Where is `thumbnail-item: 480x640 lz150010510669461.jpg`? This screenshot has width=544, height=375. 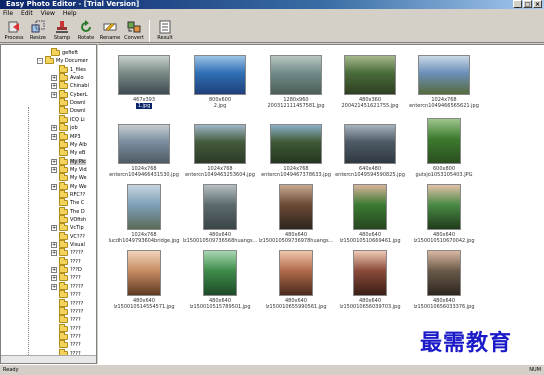
thumbnail-item: 480x640 lz150010510669461.jpg is located at coordinates (370, 217).